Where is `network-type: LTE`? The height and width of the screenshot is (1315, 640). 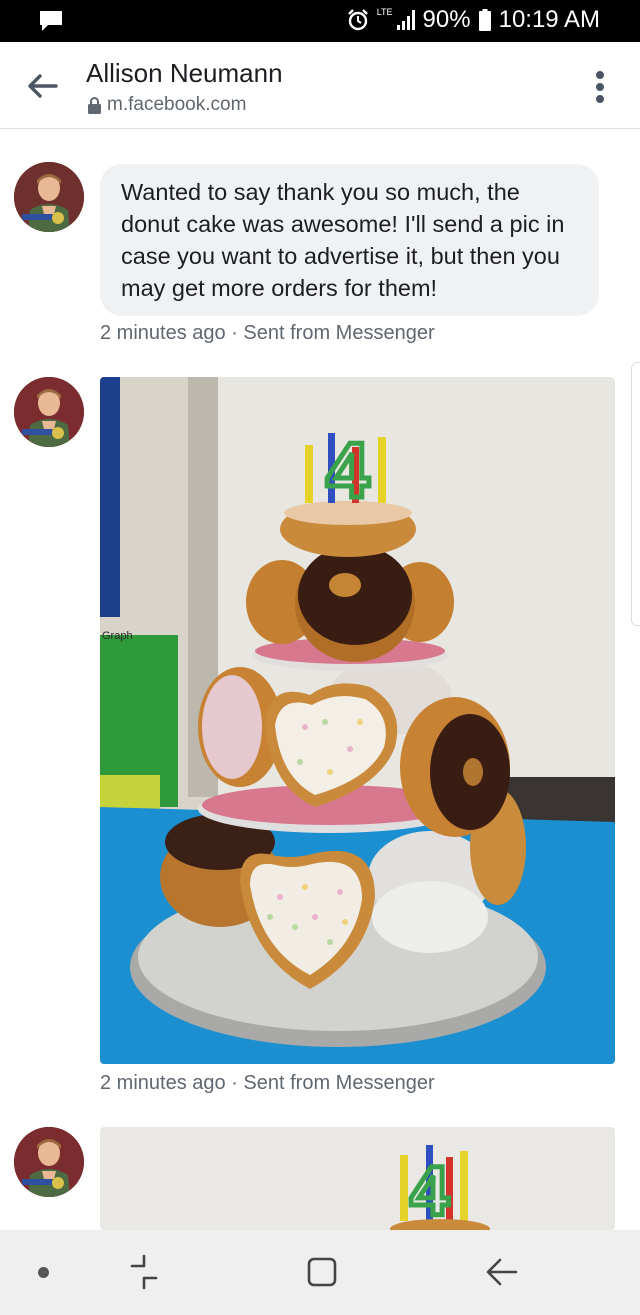 network-type: LTE is located at coordinates (384, 12).